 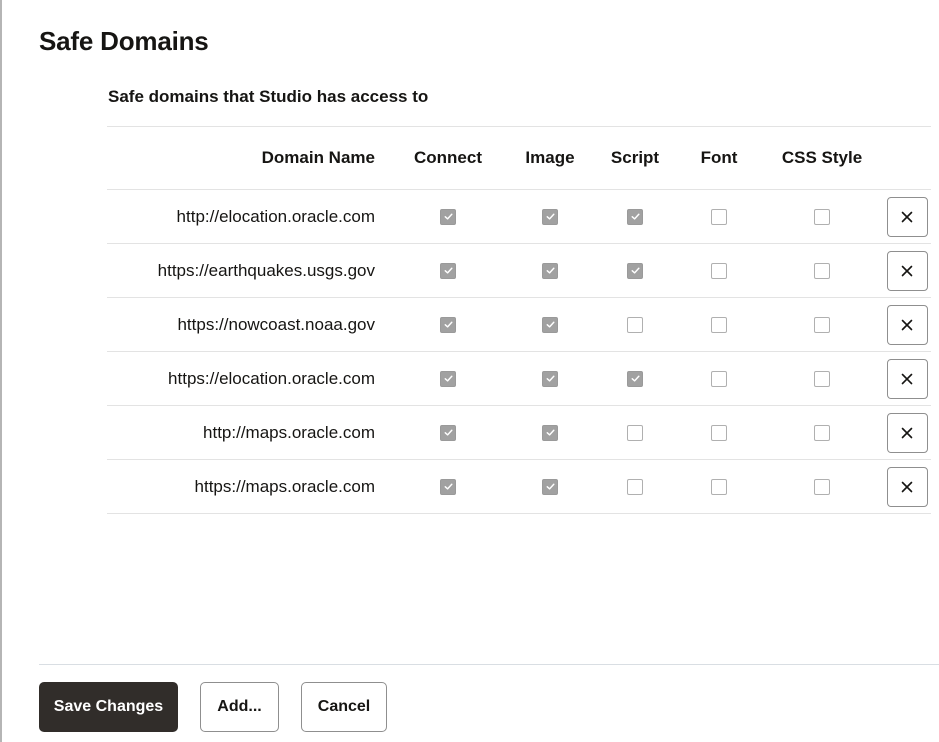 What do you see at coordinates (719, 157) in the screenshot?
I see `header-font: Font` at bounding box center [719, 157].